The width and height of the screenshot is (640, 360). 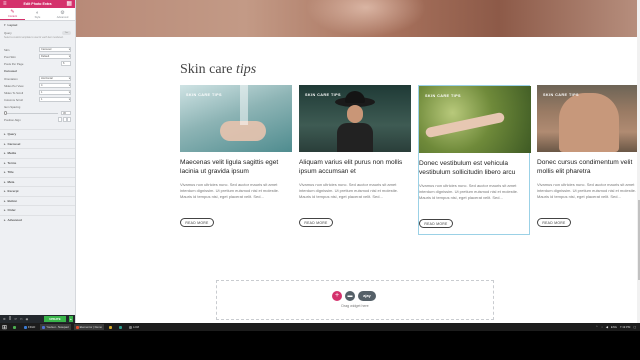 What do you see at coordinates (367, 296) in the screenshot?
I see `ajax-template-button: ajay` at bounding box center [367, 296].